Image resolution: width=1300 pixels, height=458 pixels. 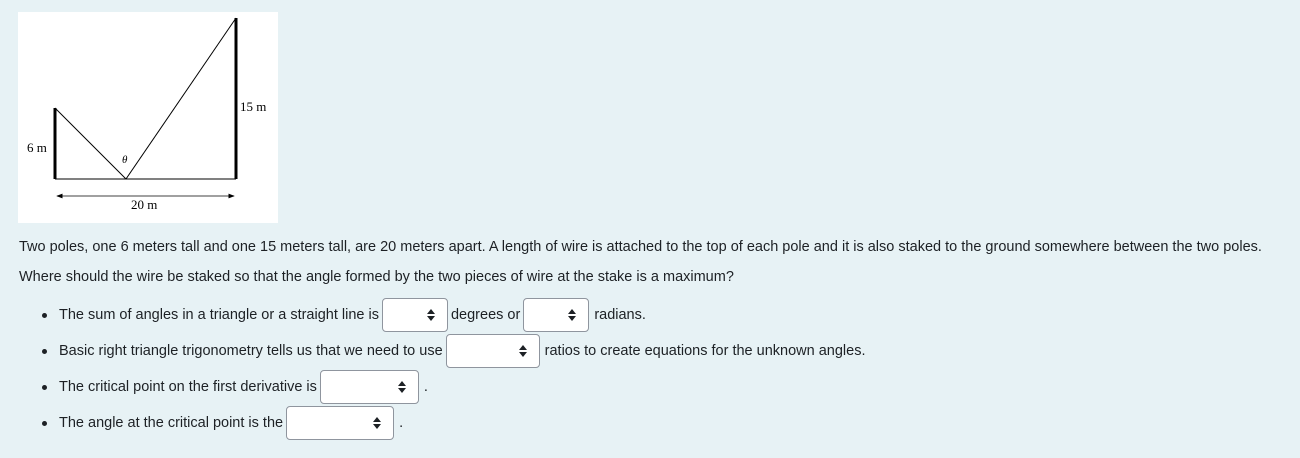 I want to click on theta-angle-label: θ, so click(x=125, y=160).